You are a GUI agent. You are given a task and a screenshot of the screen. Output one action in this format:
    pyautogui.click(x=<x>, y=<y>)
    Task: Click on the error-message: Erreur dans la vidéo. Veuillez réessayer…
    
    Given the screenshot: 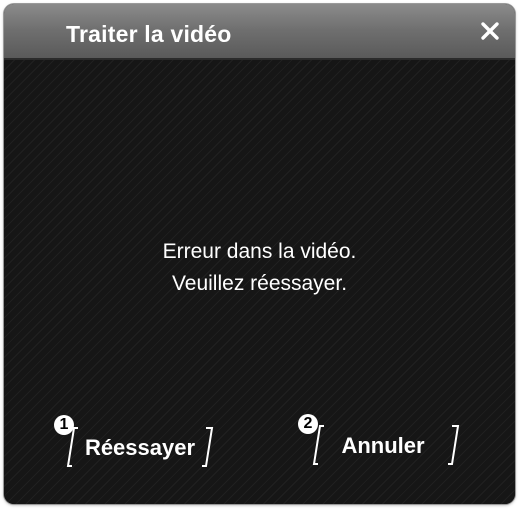 What is the action you would take?
    pyautogui.click(x=259, y=268)
    